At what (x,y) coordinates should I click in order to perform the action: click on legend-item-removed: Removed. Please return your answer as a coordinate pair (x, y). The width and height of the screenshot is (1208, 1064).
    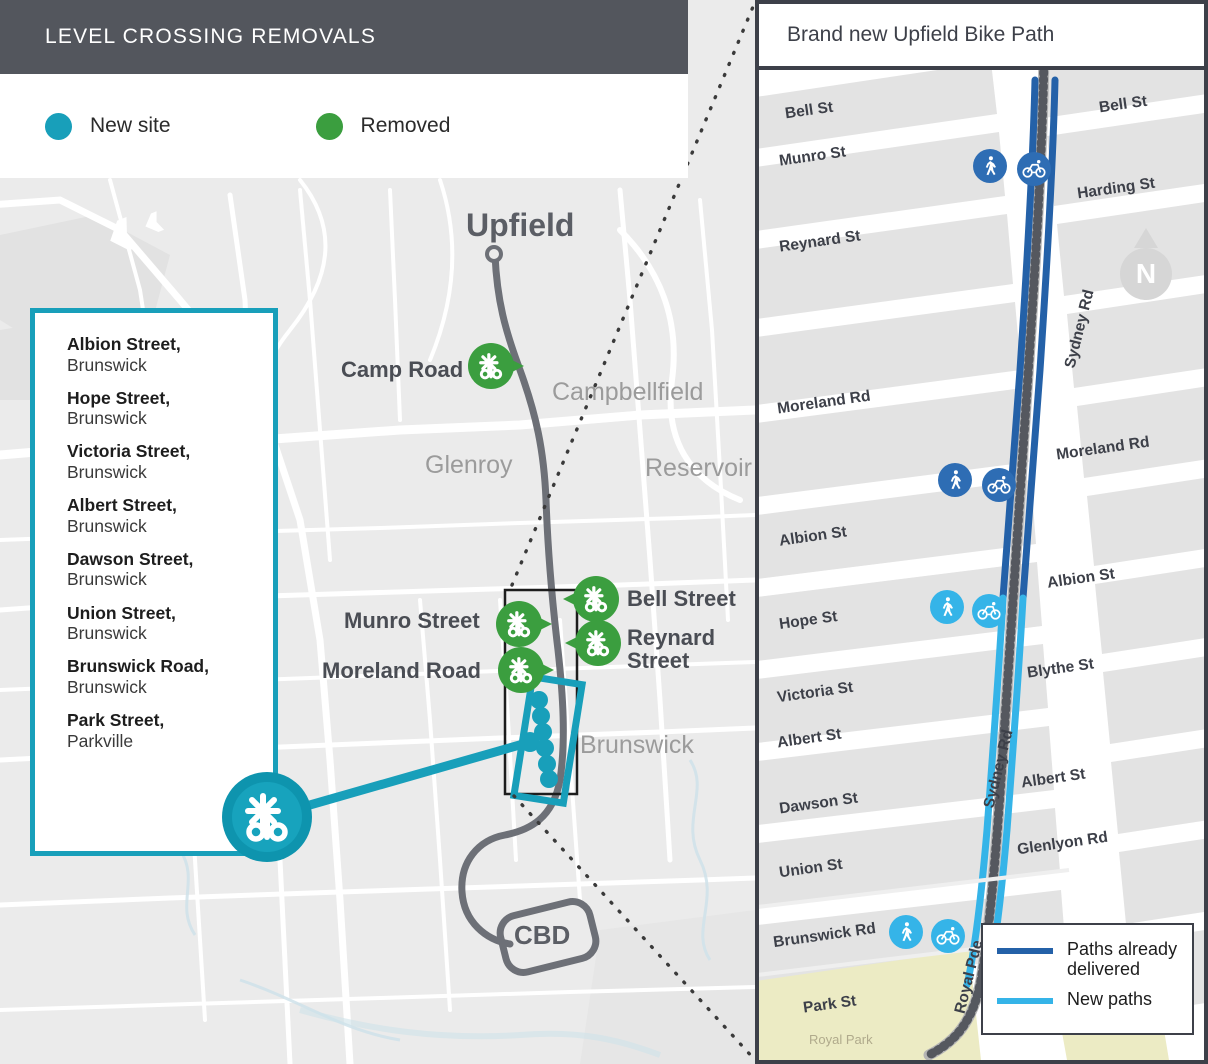
    Looking at the image, I should click on (383, 126).